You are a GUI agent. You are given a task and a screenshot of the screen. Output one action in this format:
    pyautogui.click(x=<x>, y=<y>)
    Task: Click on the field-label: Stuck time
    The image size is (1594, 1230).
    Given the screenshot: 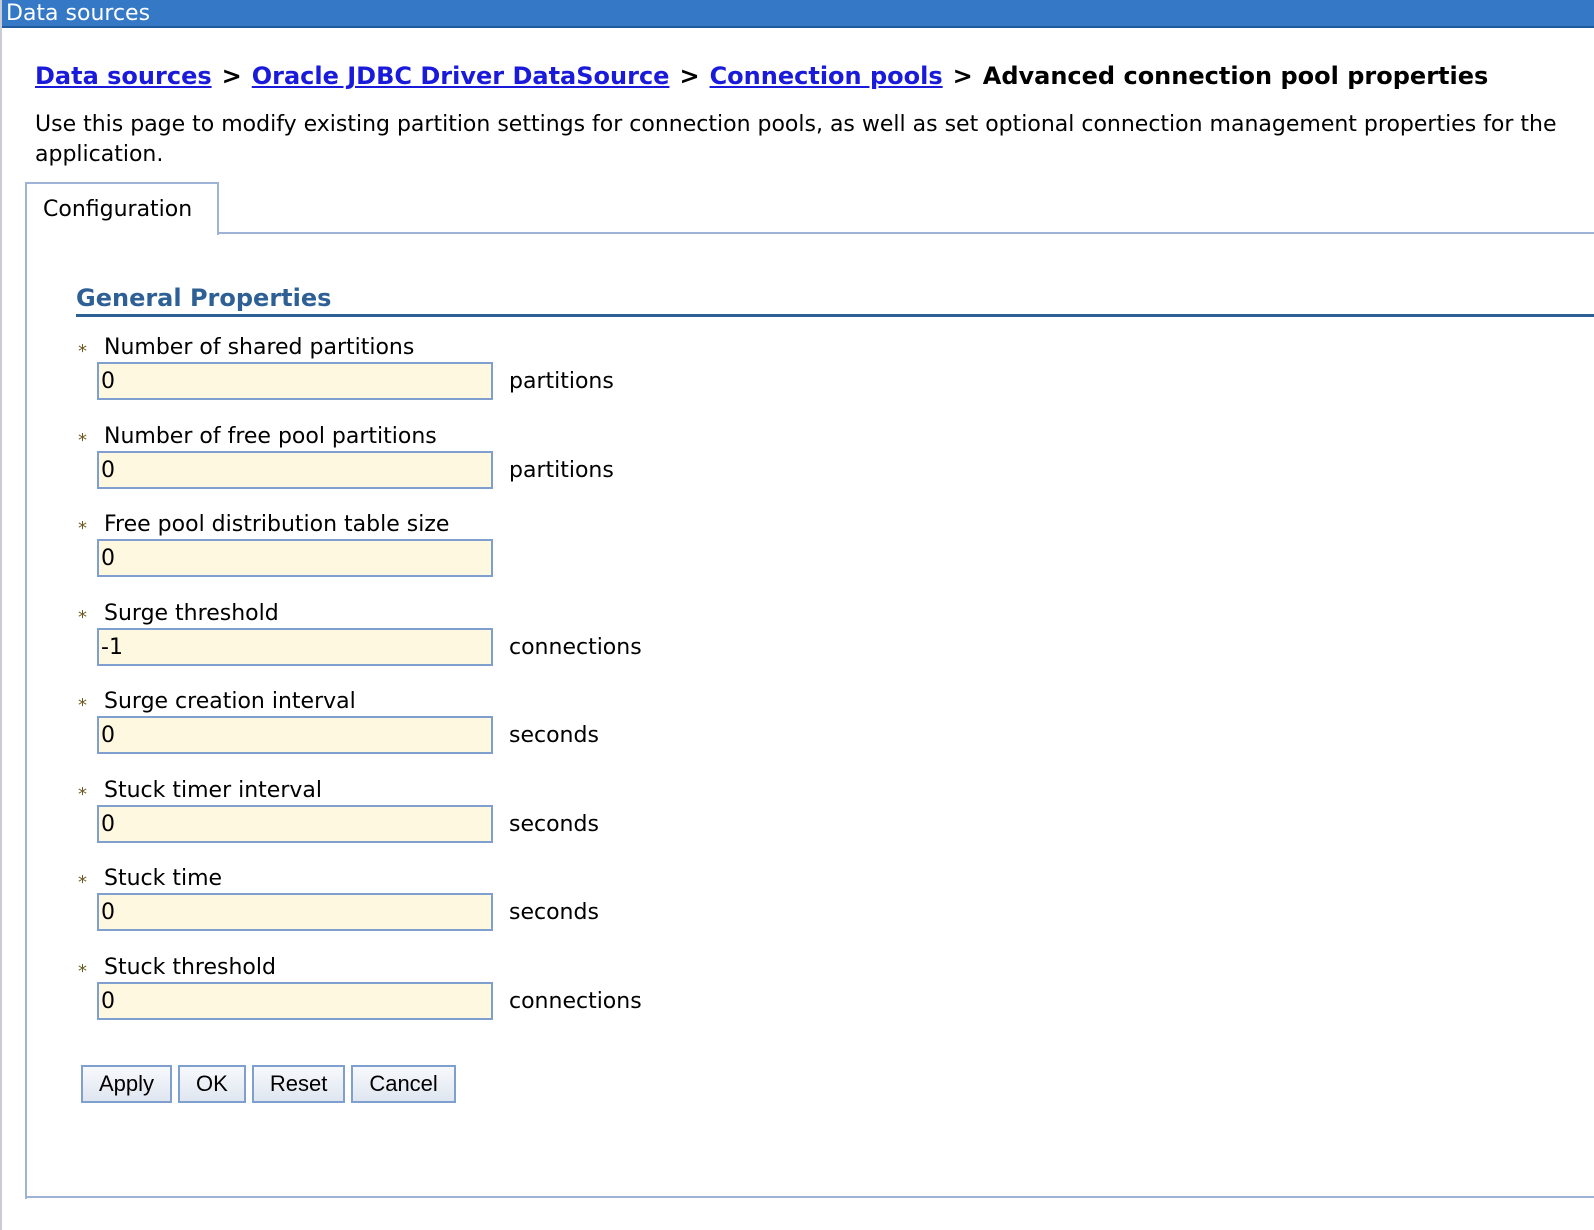 What is the action you would take?
    pyautogui.click(x=163, y=878)
    